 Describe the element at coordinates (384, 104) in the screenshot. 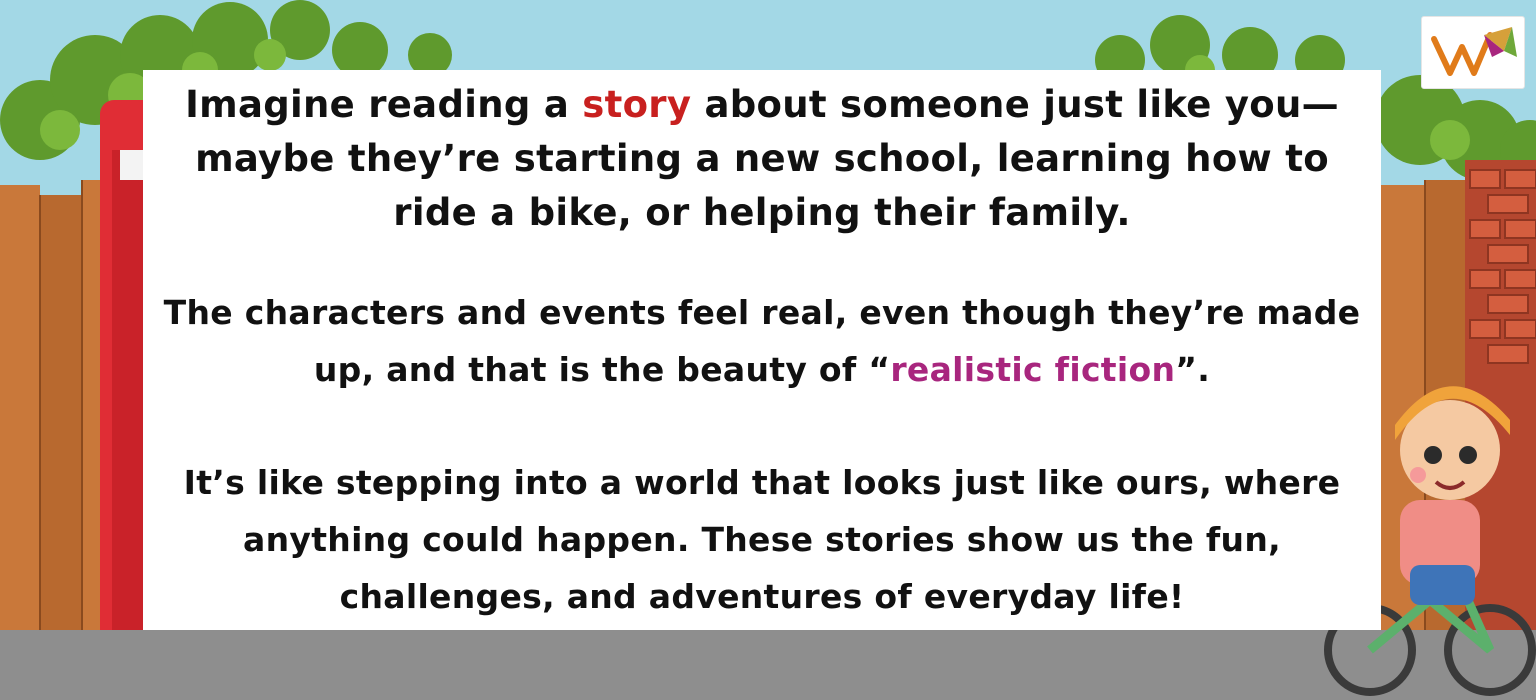

I see `intro-text-before: Imagine reading a` at that location.